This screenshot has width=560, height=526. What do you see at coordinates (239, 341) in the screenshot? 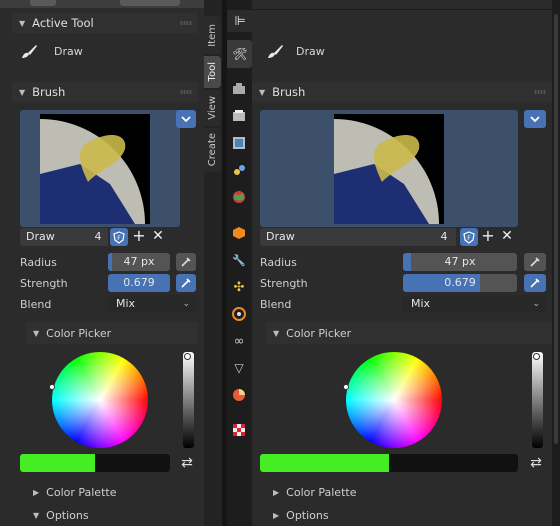
I see `constraints-icon: ∞` at bounding box center [239, 341].